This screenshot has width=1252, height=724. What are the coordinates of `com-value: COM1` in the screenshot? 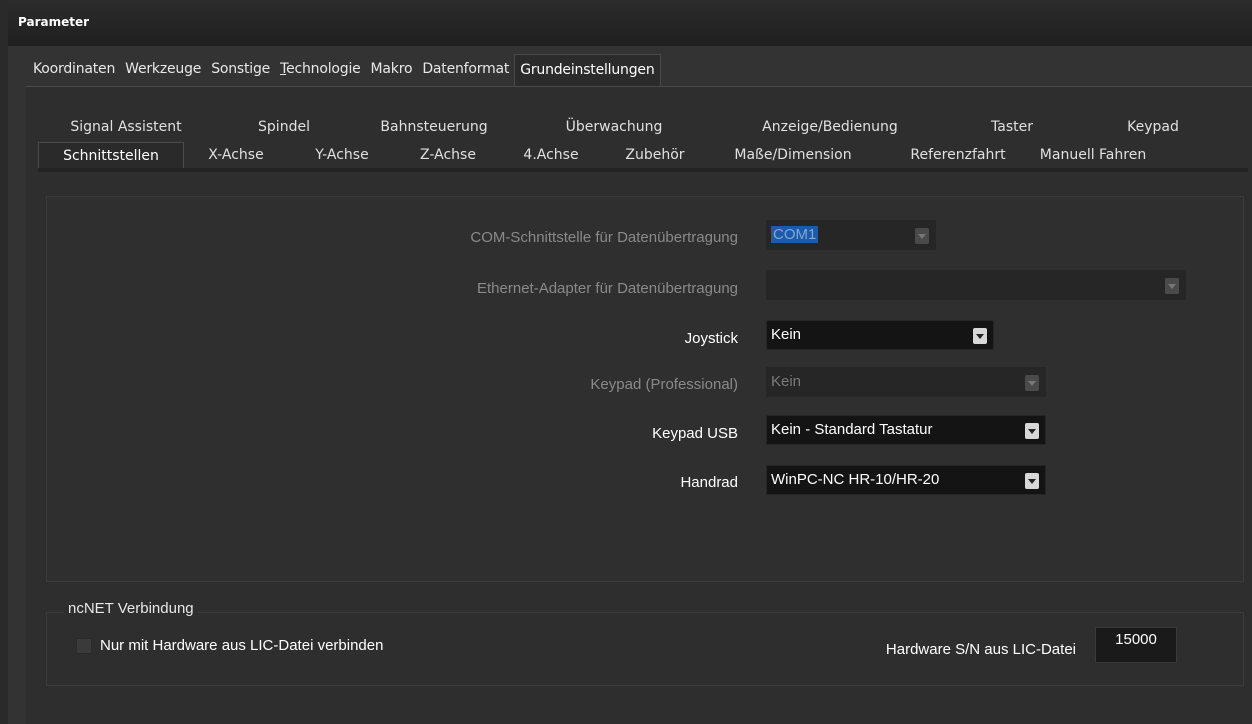 It's located at (795, 234).